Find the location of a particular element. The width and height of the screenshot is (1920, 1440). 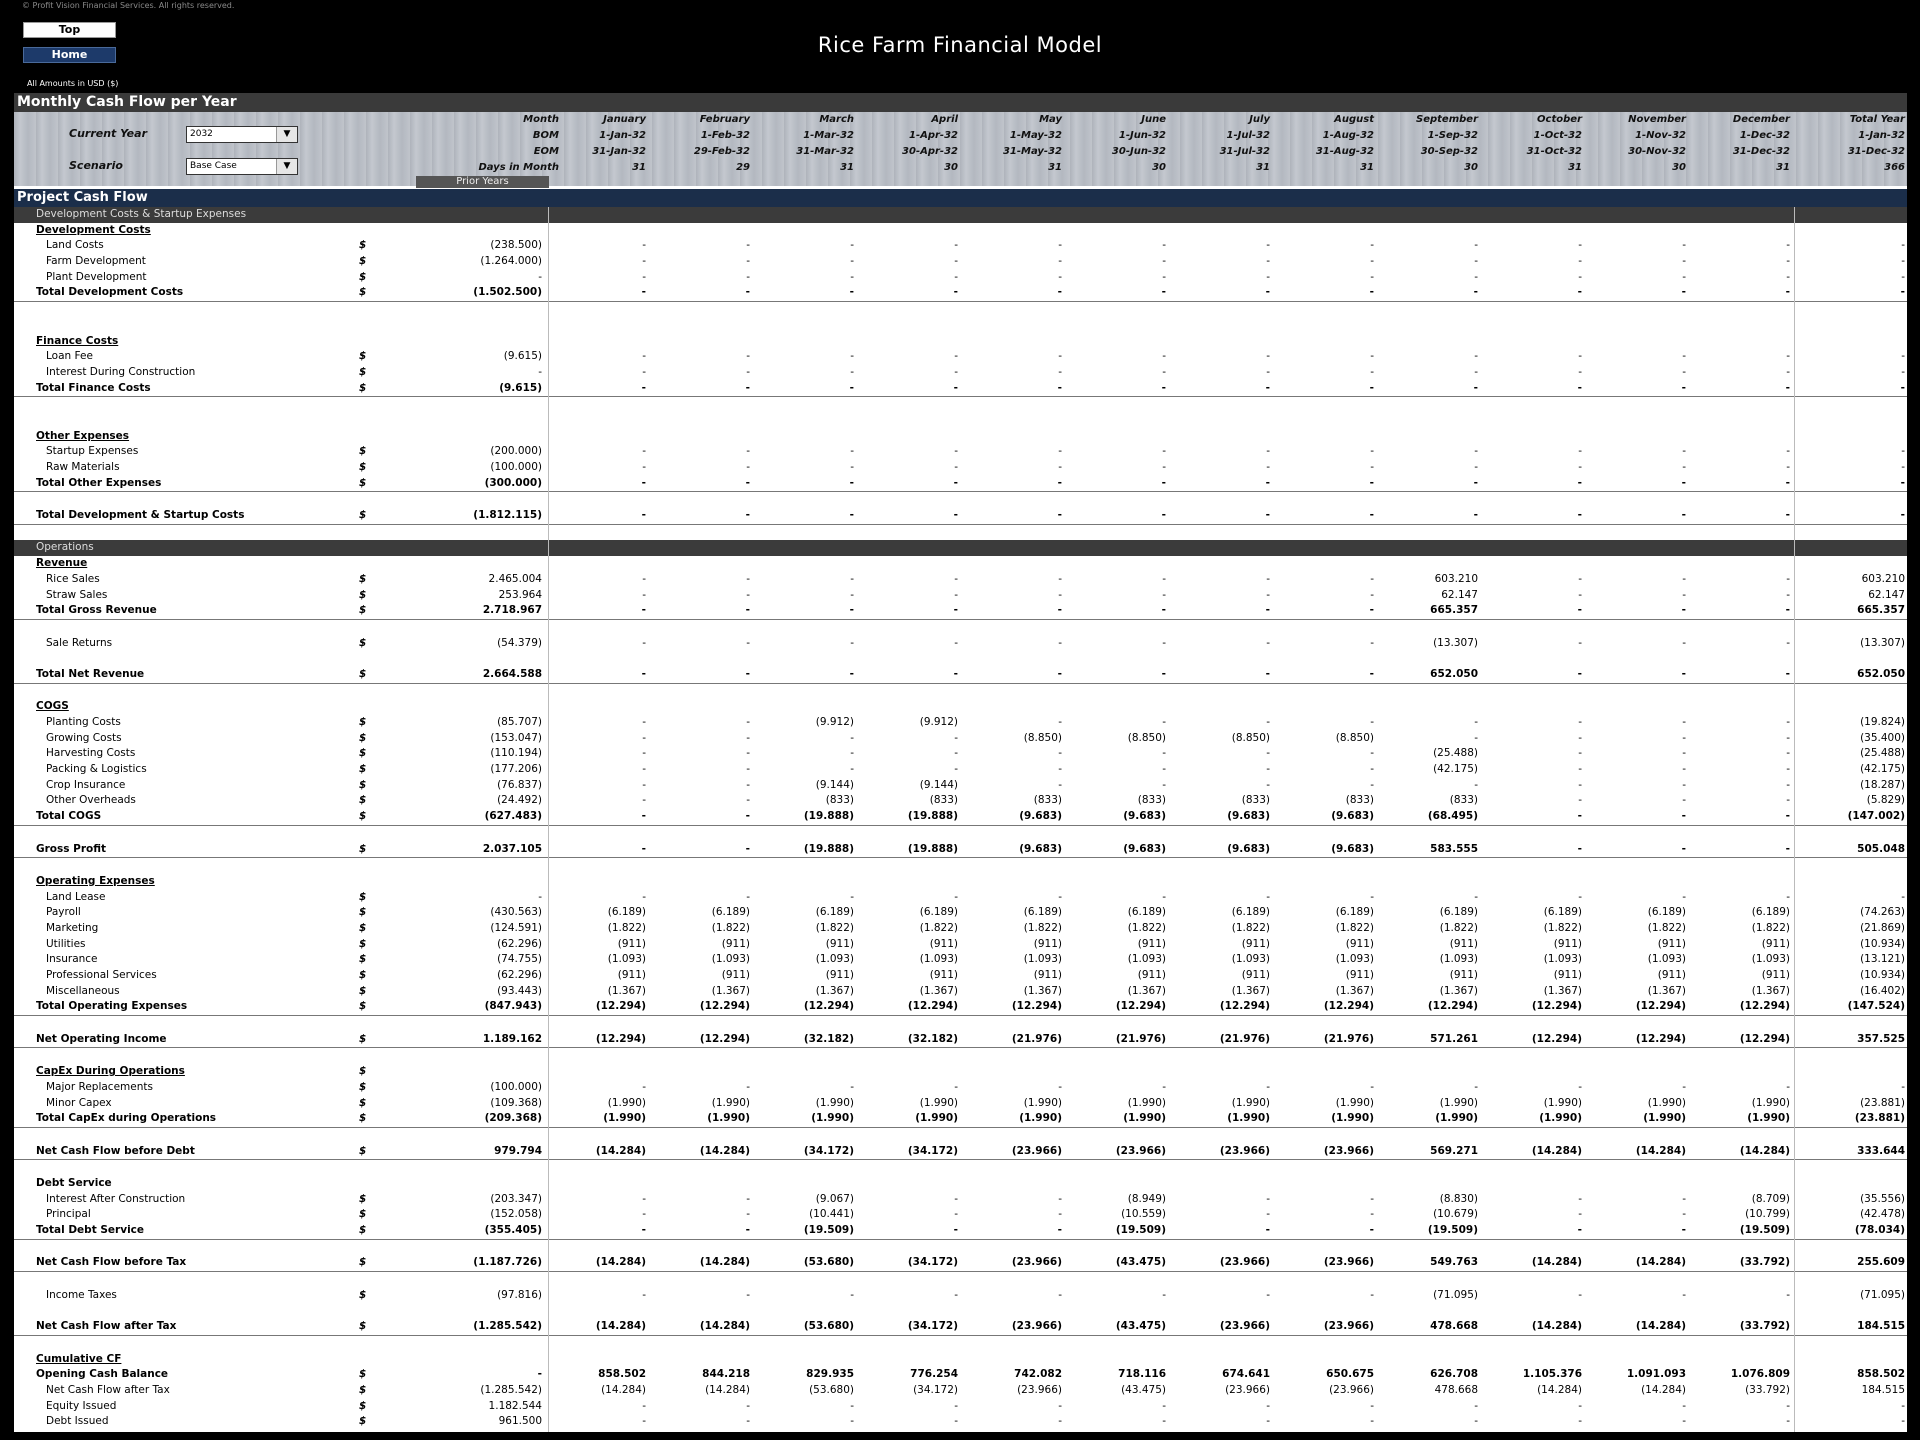

month-value: (8.709) is located at coordinates (1770, 1198).